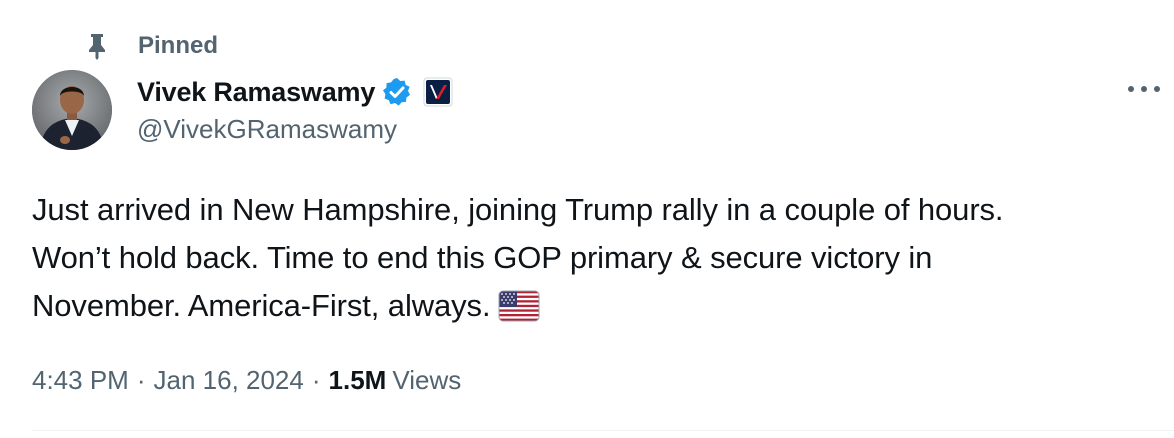  What do you see at coordinates (229, 380) in the screenshot?
I see `tweet-date: Jan 16, 2024` at bounding box center [229, 380].